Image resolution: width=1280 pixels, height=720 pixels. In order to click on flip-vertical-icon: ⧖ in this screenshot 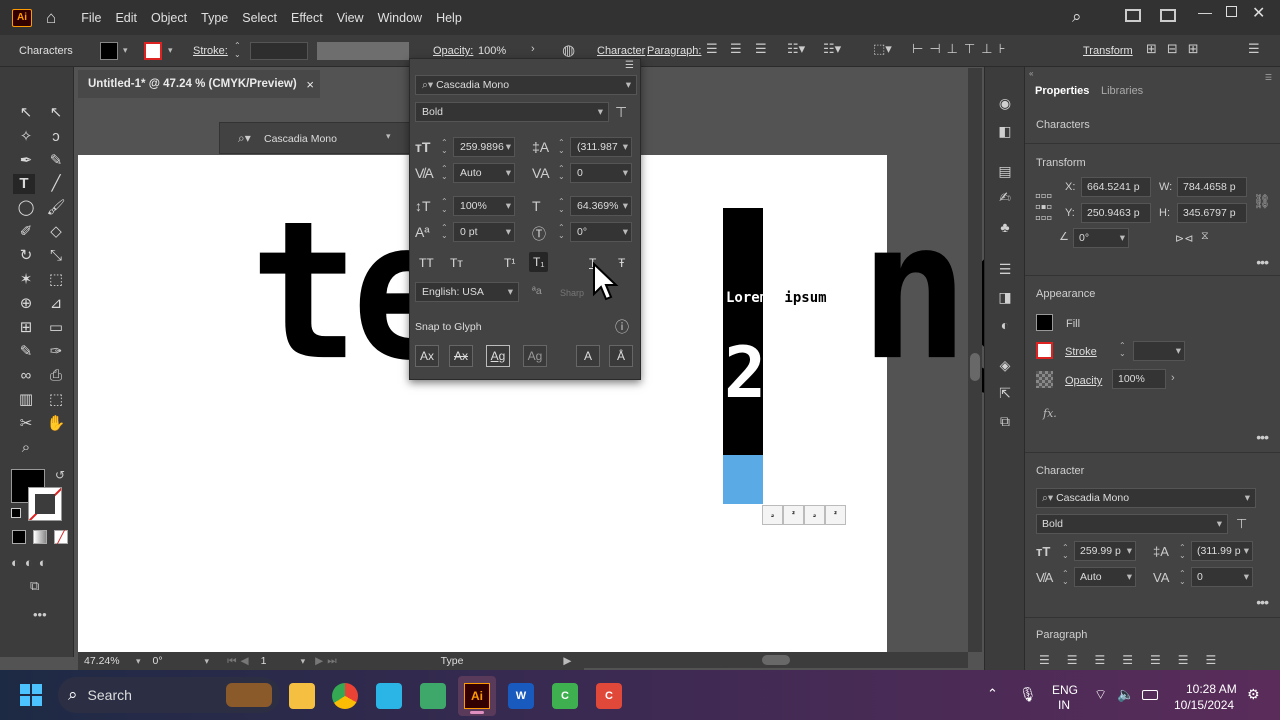, I will do `click(1205, 236)`.